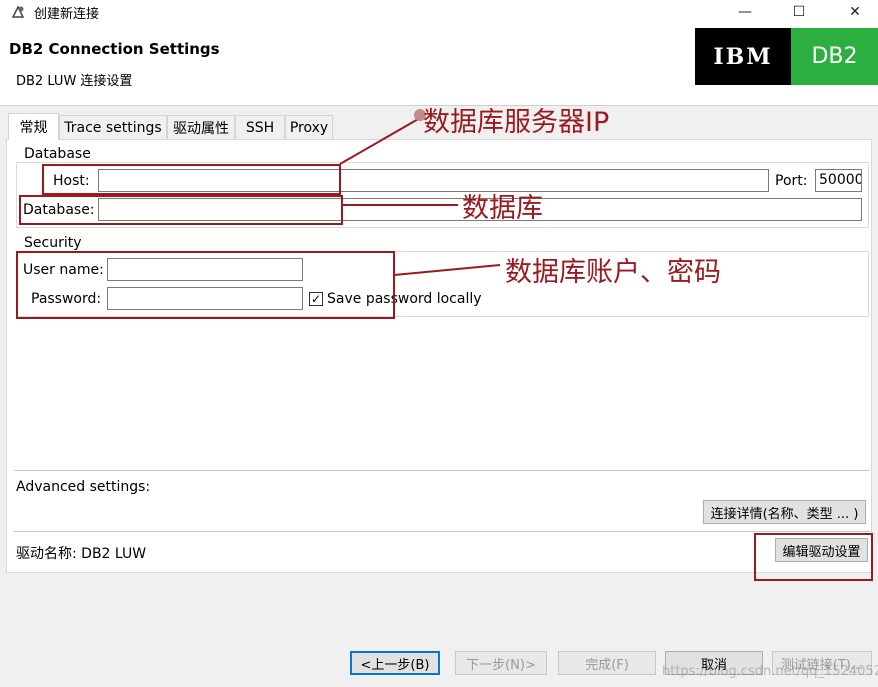  I want to click on page-subtitle: DB2 LUW 连接设置, so click(74, 81).